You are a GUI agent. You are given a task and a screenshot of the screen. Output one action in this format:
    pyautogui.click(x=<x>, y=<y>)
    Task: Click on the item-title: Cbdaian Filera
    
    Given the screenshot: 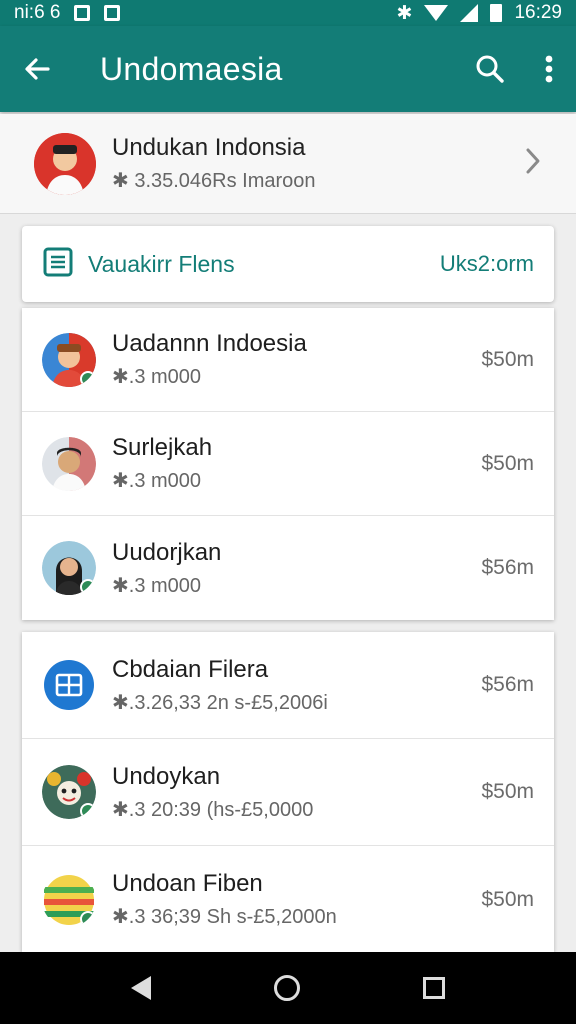 What is the action you would take?
    pyautogui.click(x=190, y=669)
    